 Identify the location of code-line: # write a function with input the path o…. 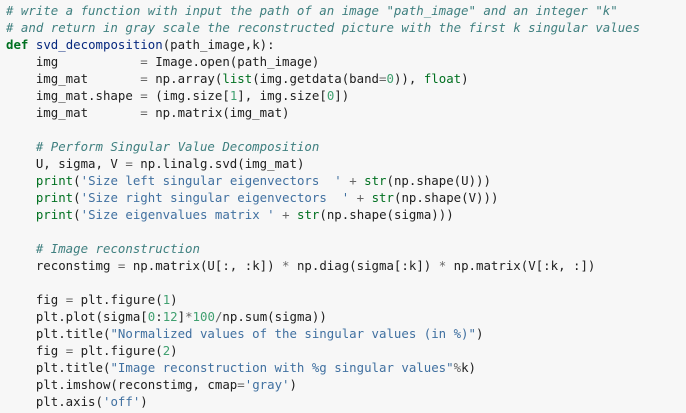
(346, 10).